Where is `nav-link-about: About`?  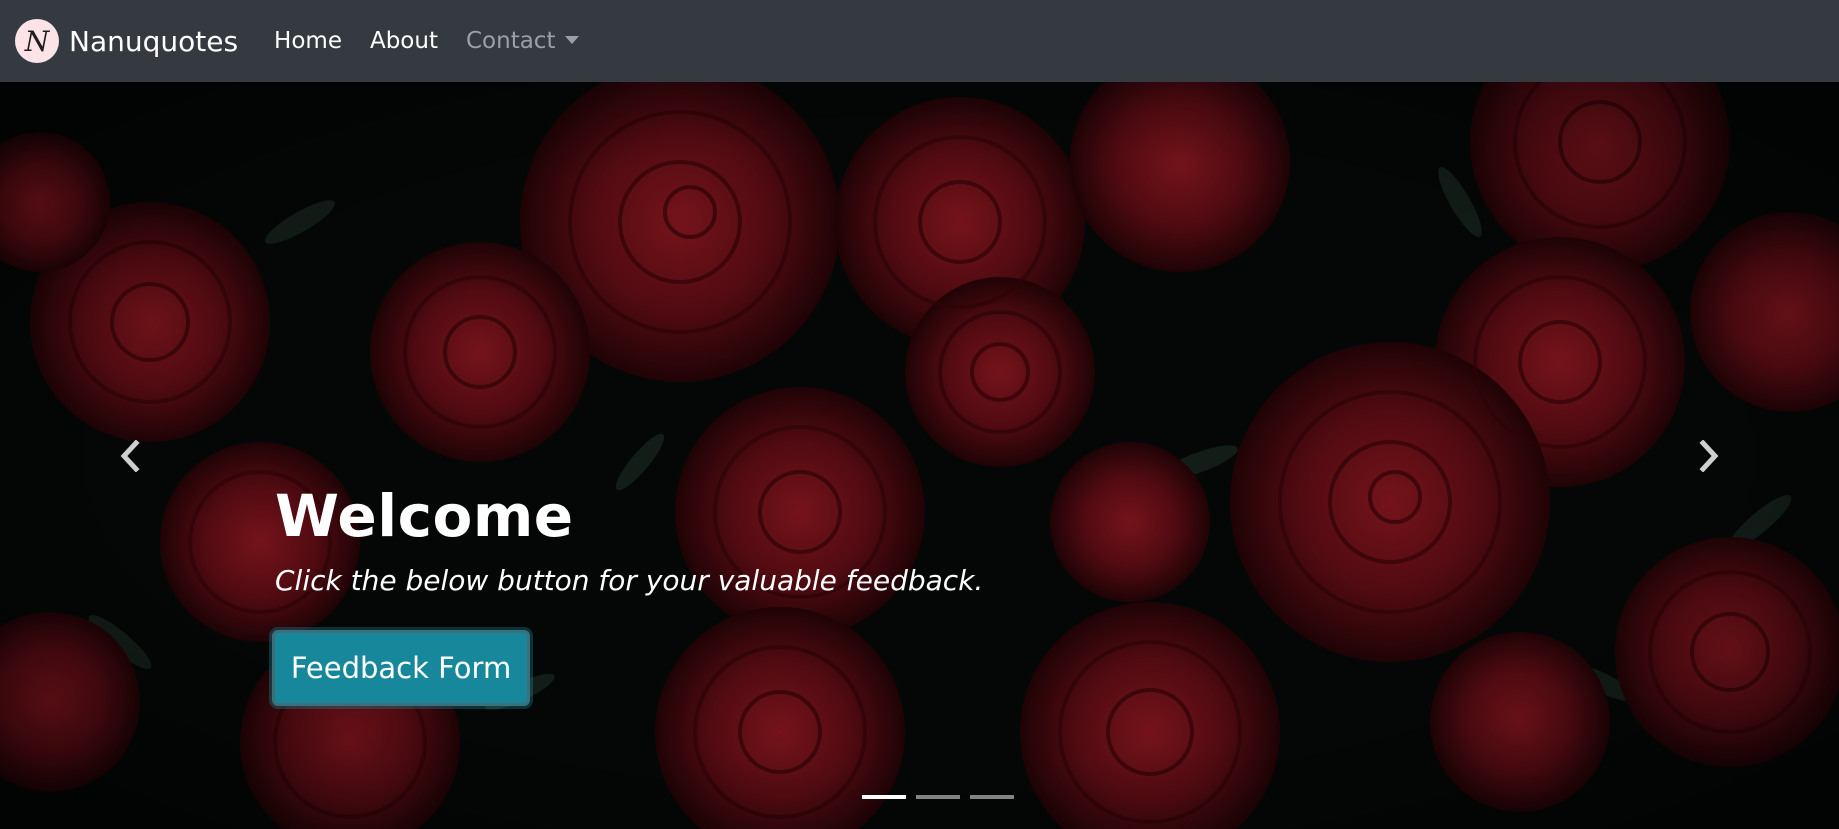
nav-link-about: About is located at coordinates (404, 41).